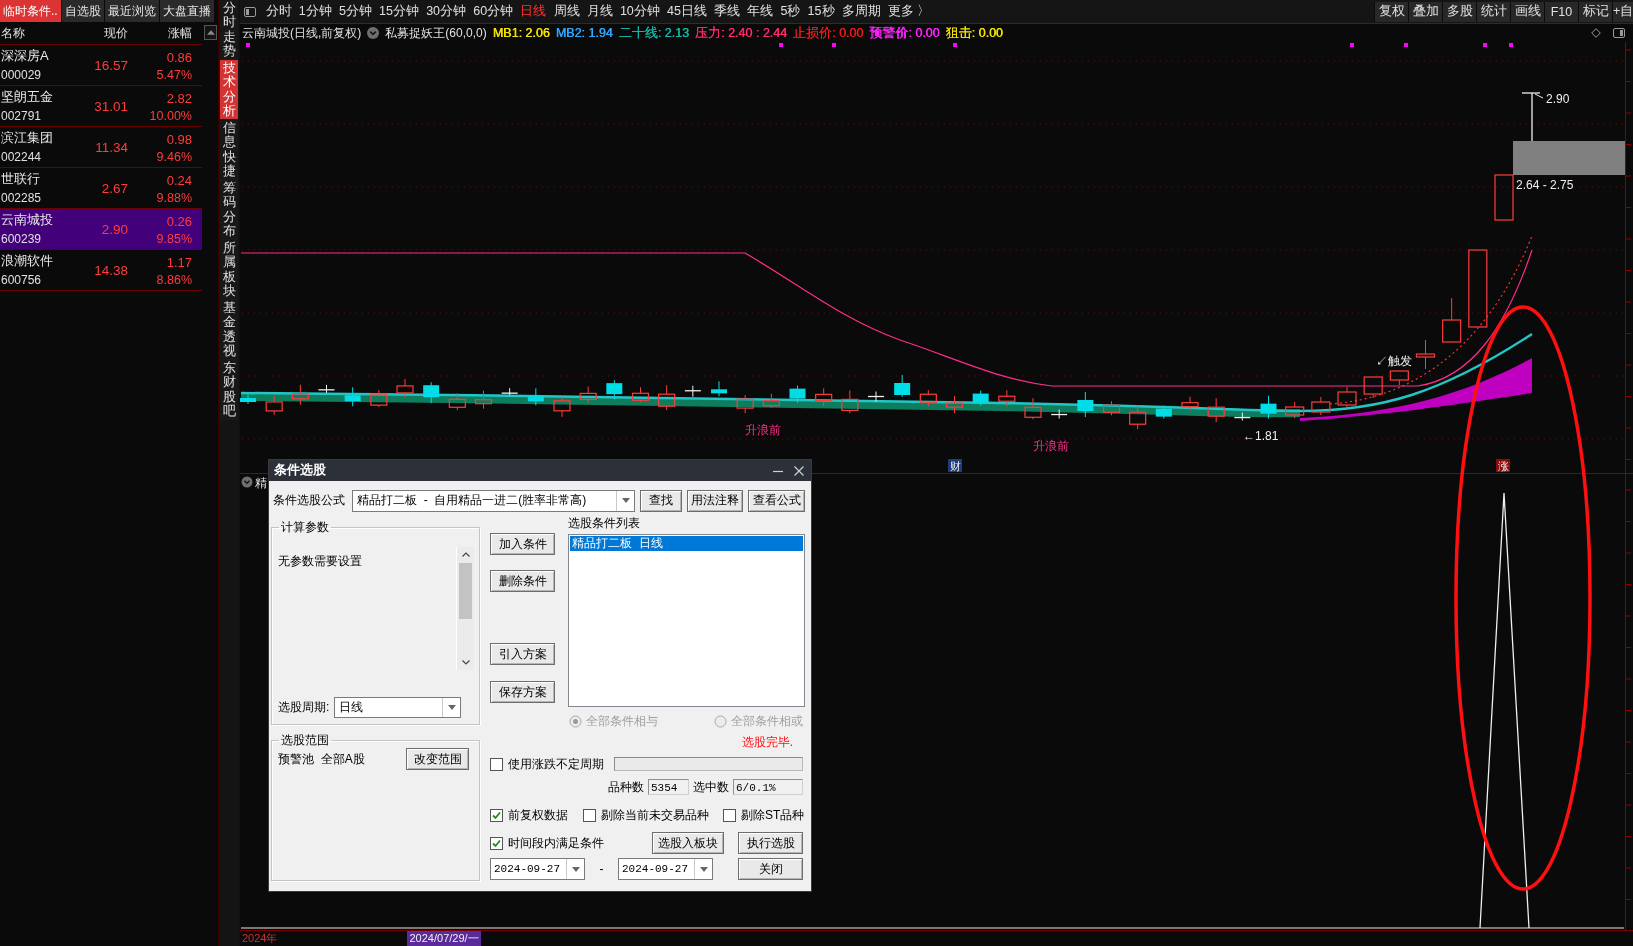  I want to click on period-tab: 10分钟, so click(640, 11).